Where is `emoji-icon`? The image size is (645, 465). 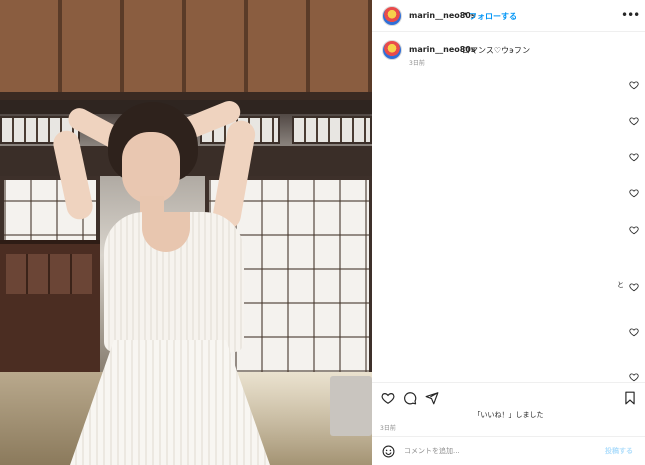 emoji-icon is located at coordinates (388, 451).